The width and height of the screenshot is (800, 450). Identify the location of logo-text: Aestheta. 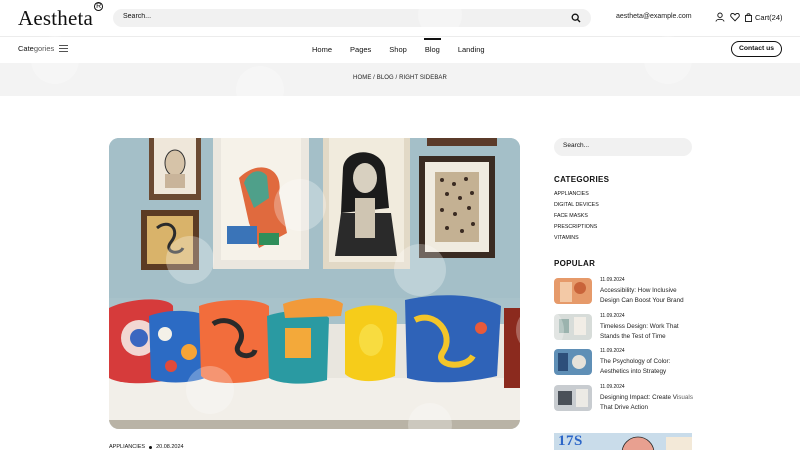
(56, 18).